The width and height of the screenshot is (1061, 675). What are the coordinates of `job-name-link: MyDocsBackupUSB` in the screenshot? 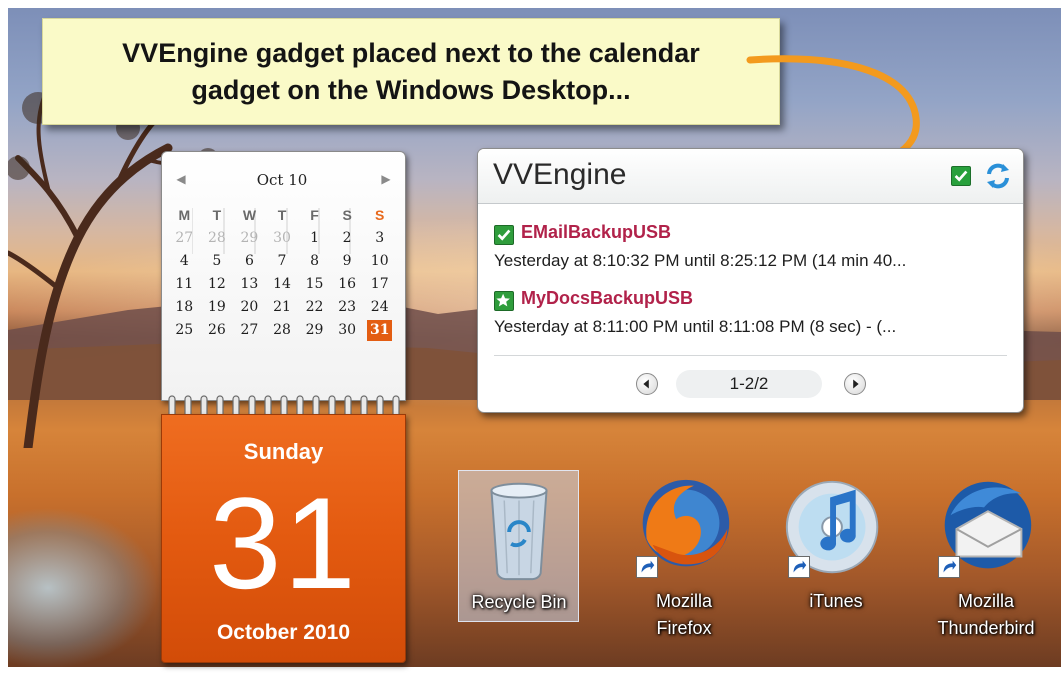 It's located at (607, 298).